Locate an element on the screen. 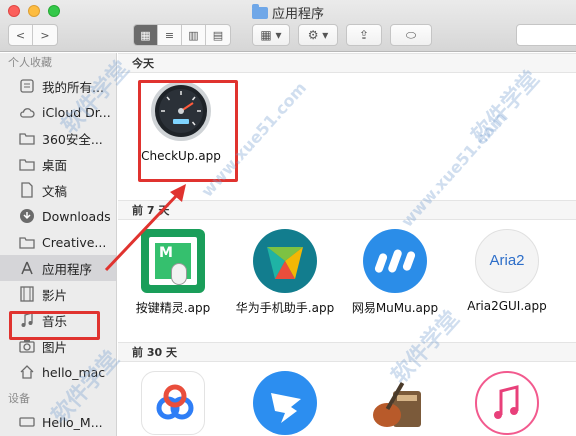  red-pointer-arrow is located at coordinates (145, 228).